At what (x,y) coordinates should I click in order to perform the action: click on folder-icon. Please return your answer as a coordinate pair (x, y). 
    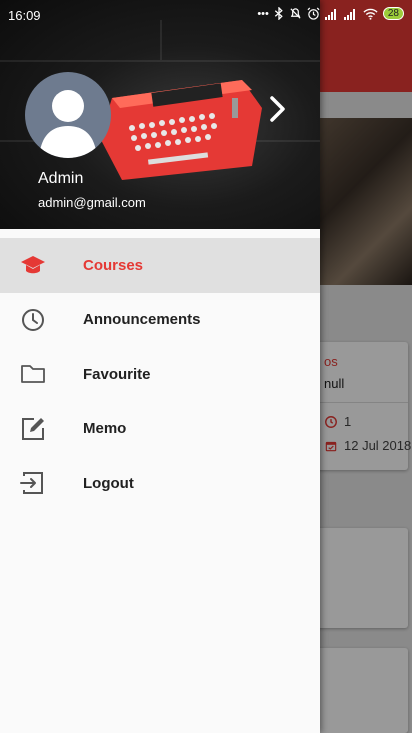
    Looking at the image, I should click on (33, 374).